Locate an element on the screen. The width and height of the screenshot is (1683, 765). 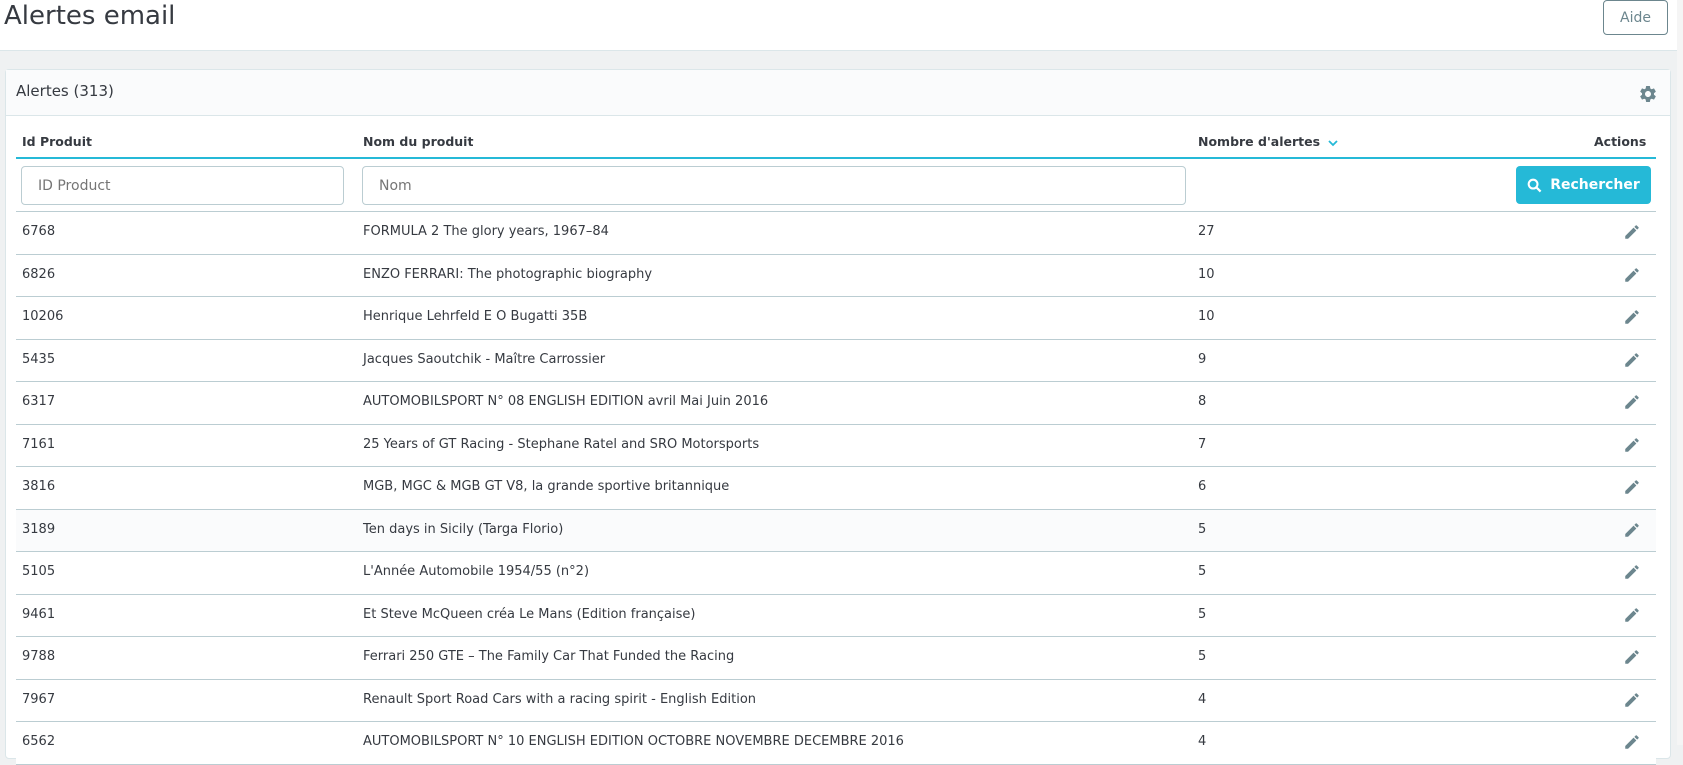
cell-product-id: 6768 is located at coordinates (39, 231).